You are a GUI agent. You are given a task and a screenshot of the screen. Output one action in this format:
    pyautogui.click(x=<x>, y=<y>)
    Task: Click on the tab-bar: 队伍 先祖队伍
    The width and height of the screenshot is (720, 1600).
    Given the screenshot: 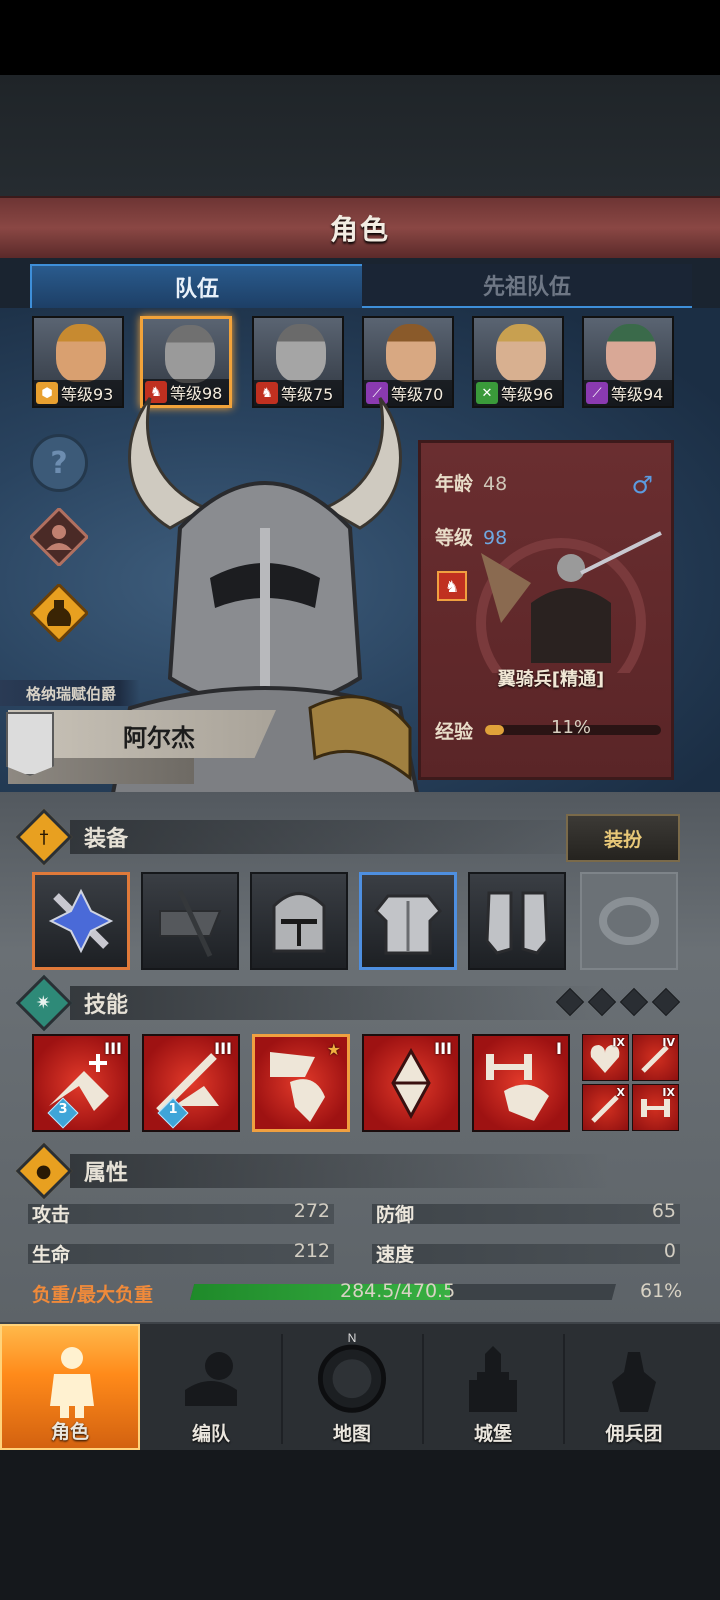 What is the action you would take?
    pyautogui.click(x=360, y=284)
    